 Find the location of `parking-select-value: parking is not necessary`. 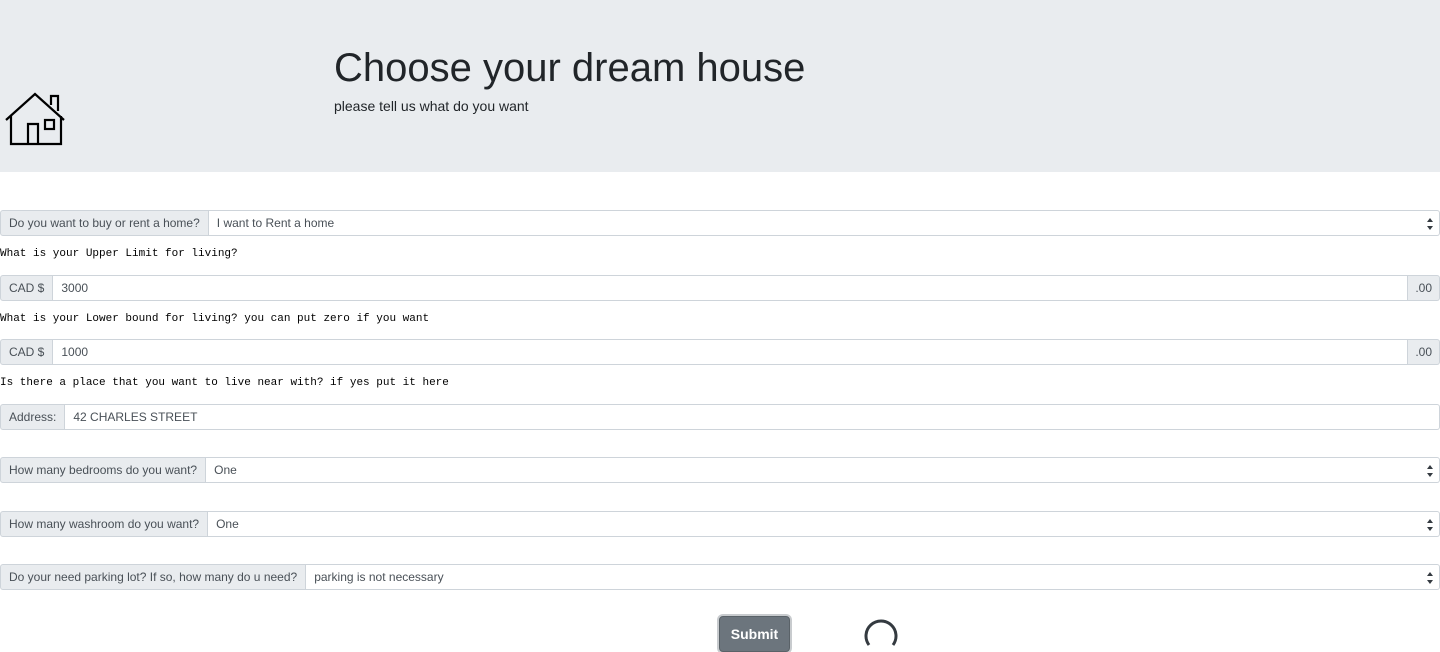

parking-select-value: parking is not necessary is located at coordinates (379, 577).